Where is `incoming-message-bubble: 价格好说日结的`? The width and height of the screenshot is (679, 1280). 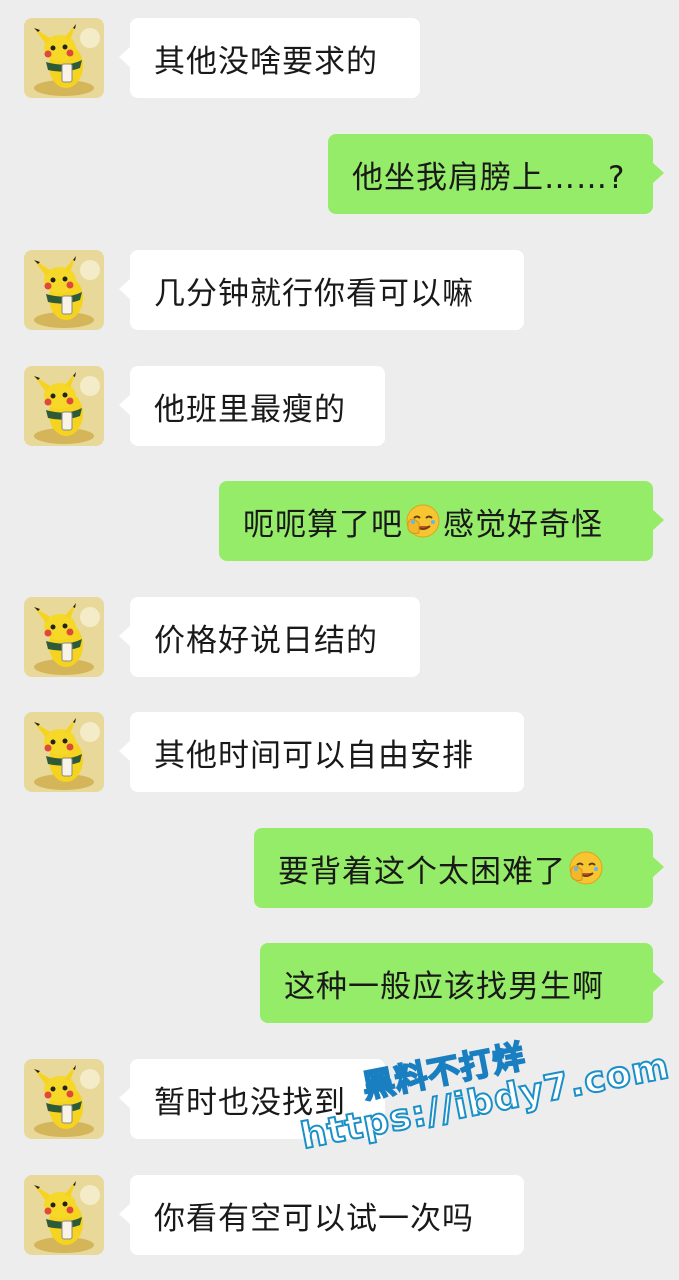
incoming-message-bubble: 价格好说日结的 is located at coordinates (269, 637).